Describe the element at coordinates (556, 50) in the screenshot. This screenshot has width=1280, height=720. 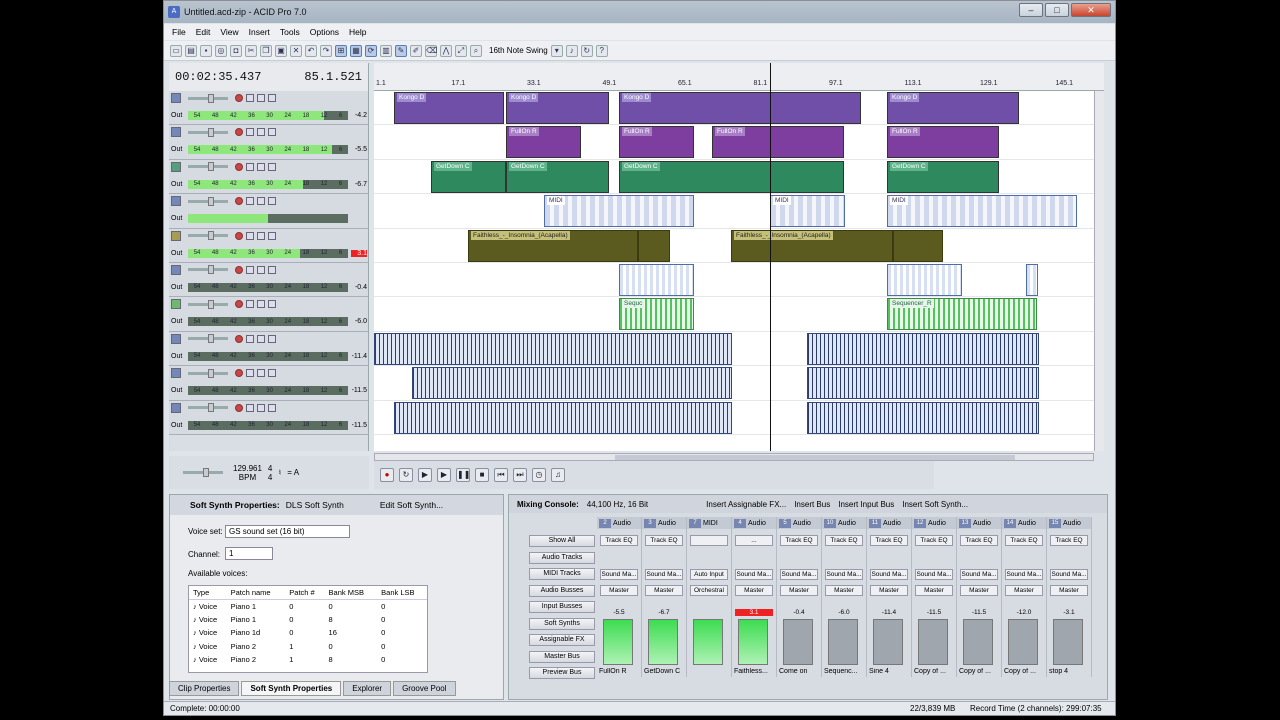
I see `dropdown-arrow-icon: ▾` at that location.